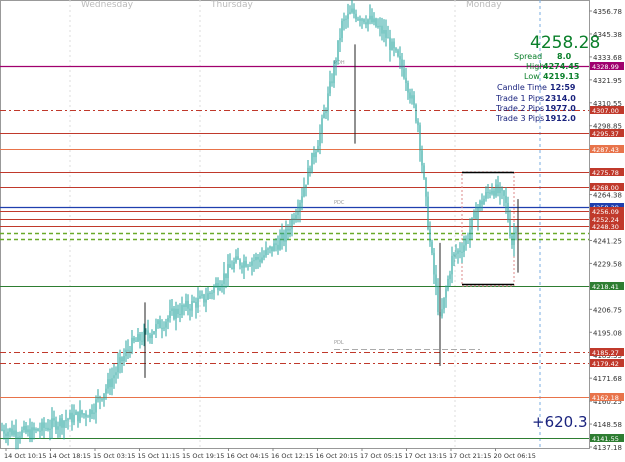  I want to click on day-label: Wednesday, so click(107, 5).